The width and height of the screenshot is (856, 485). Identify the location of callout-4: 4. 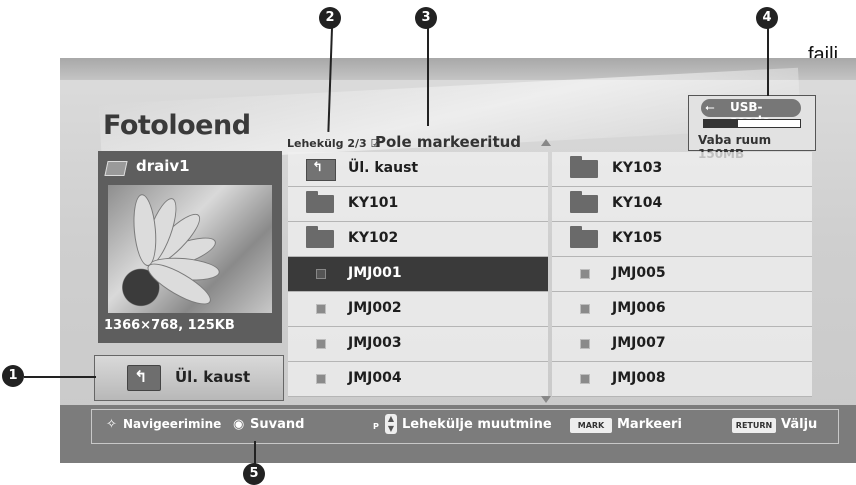
(767, 18).